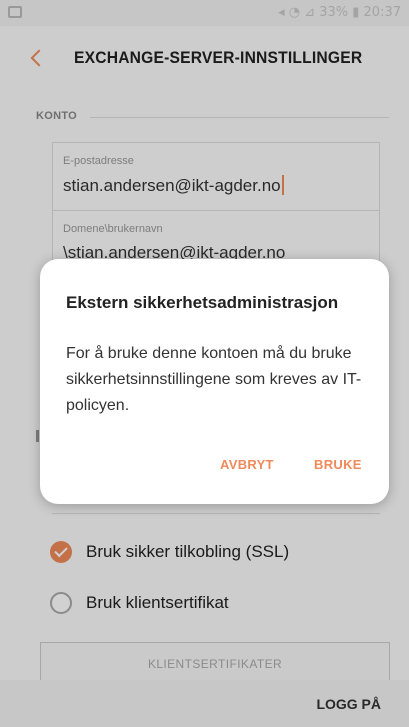  I want to click on cancel-button: AVBRYT, so click(247, 464).